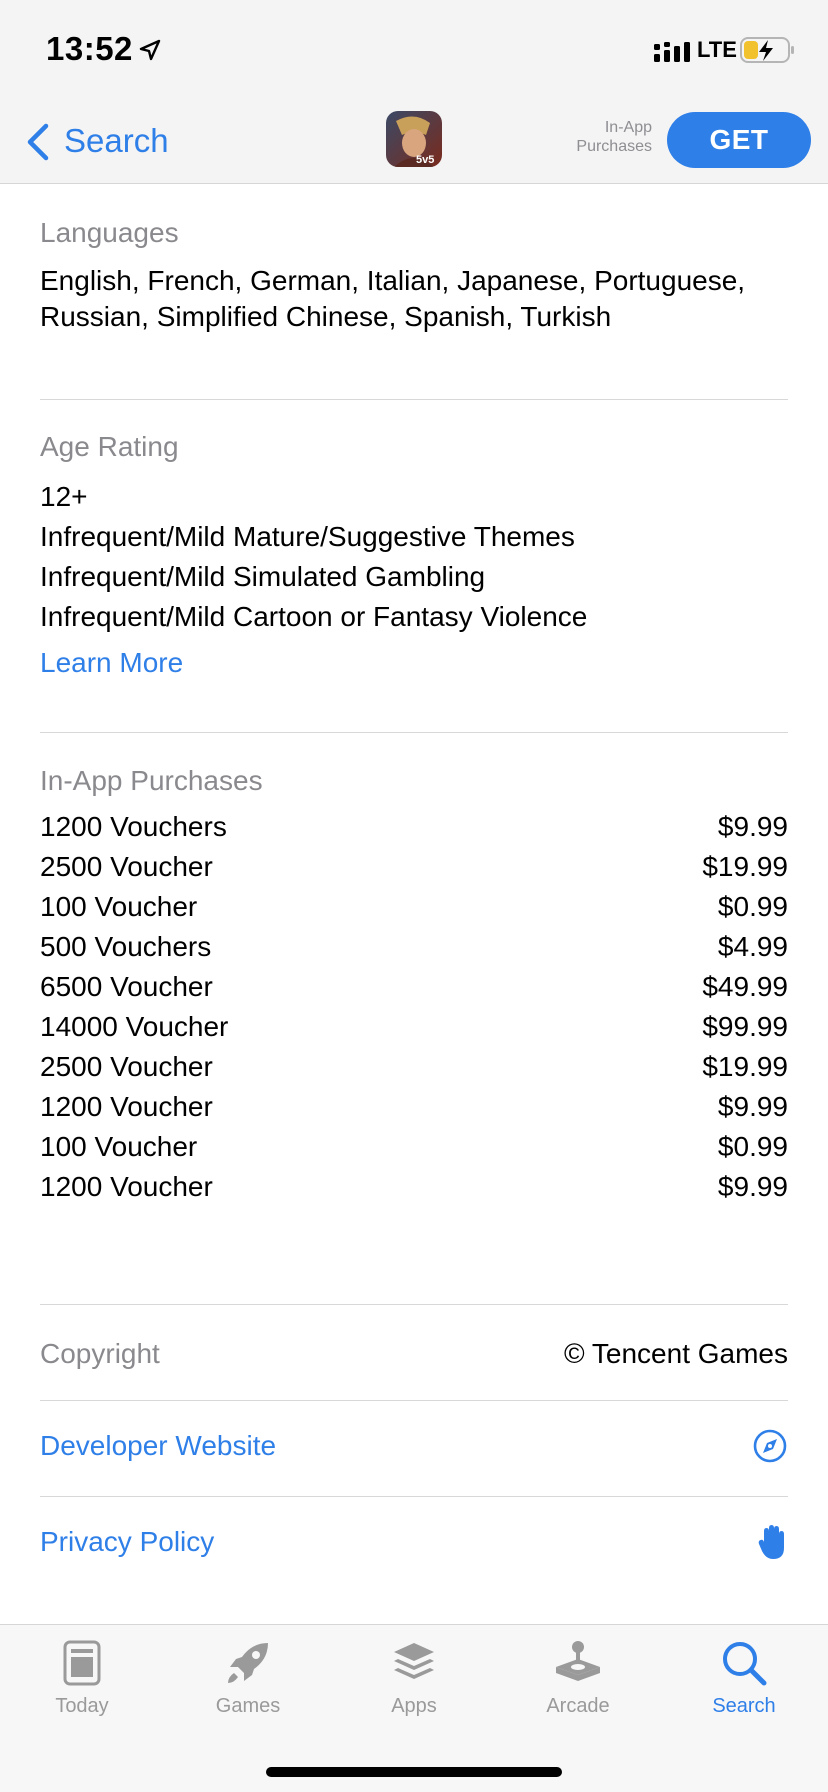 The height and width of the screenshot is (1792, 828). I want to click on tab-bar: Today Games Apps Arcade Search, so click(414, 1708).